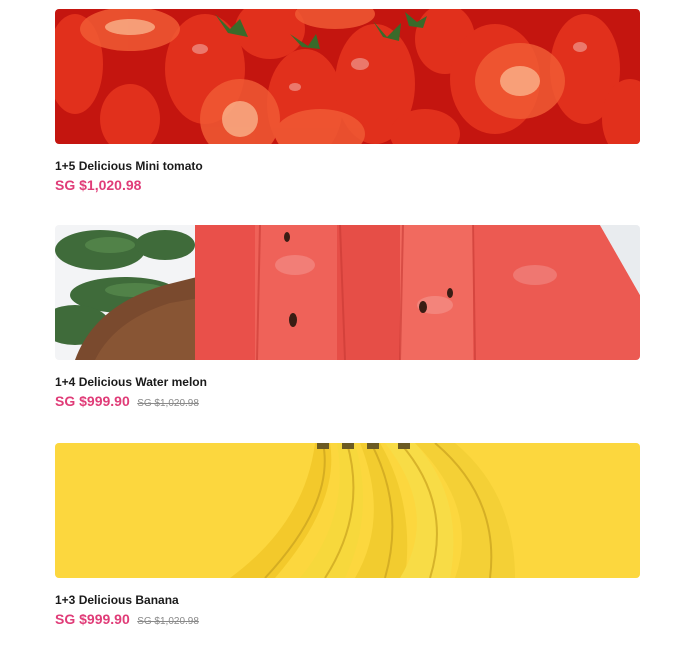  I want to click on product-price: SG $1,020.98, so click(98, 185).